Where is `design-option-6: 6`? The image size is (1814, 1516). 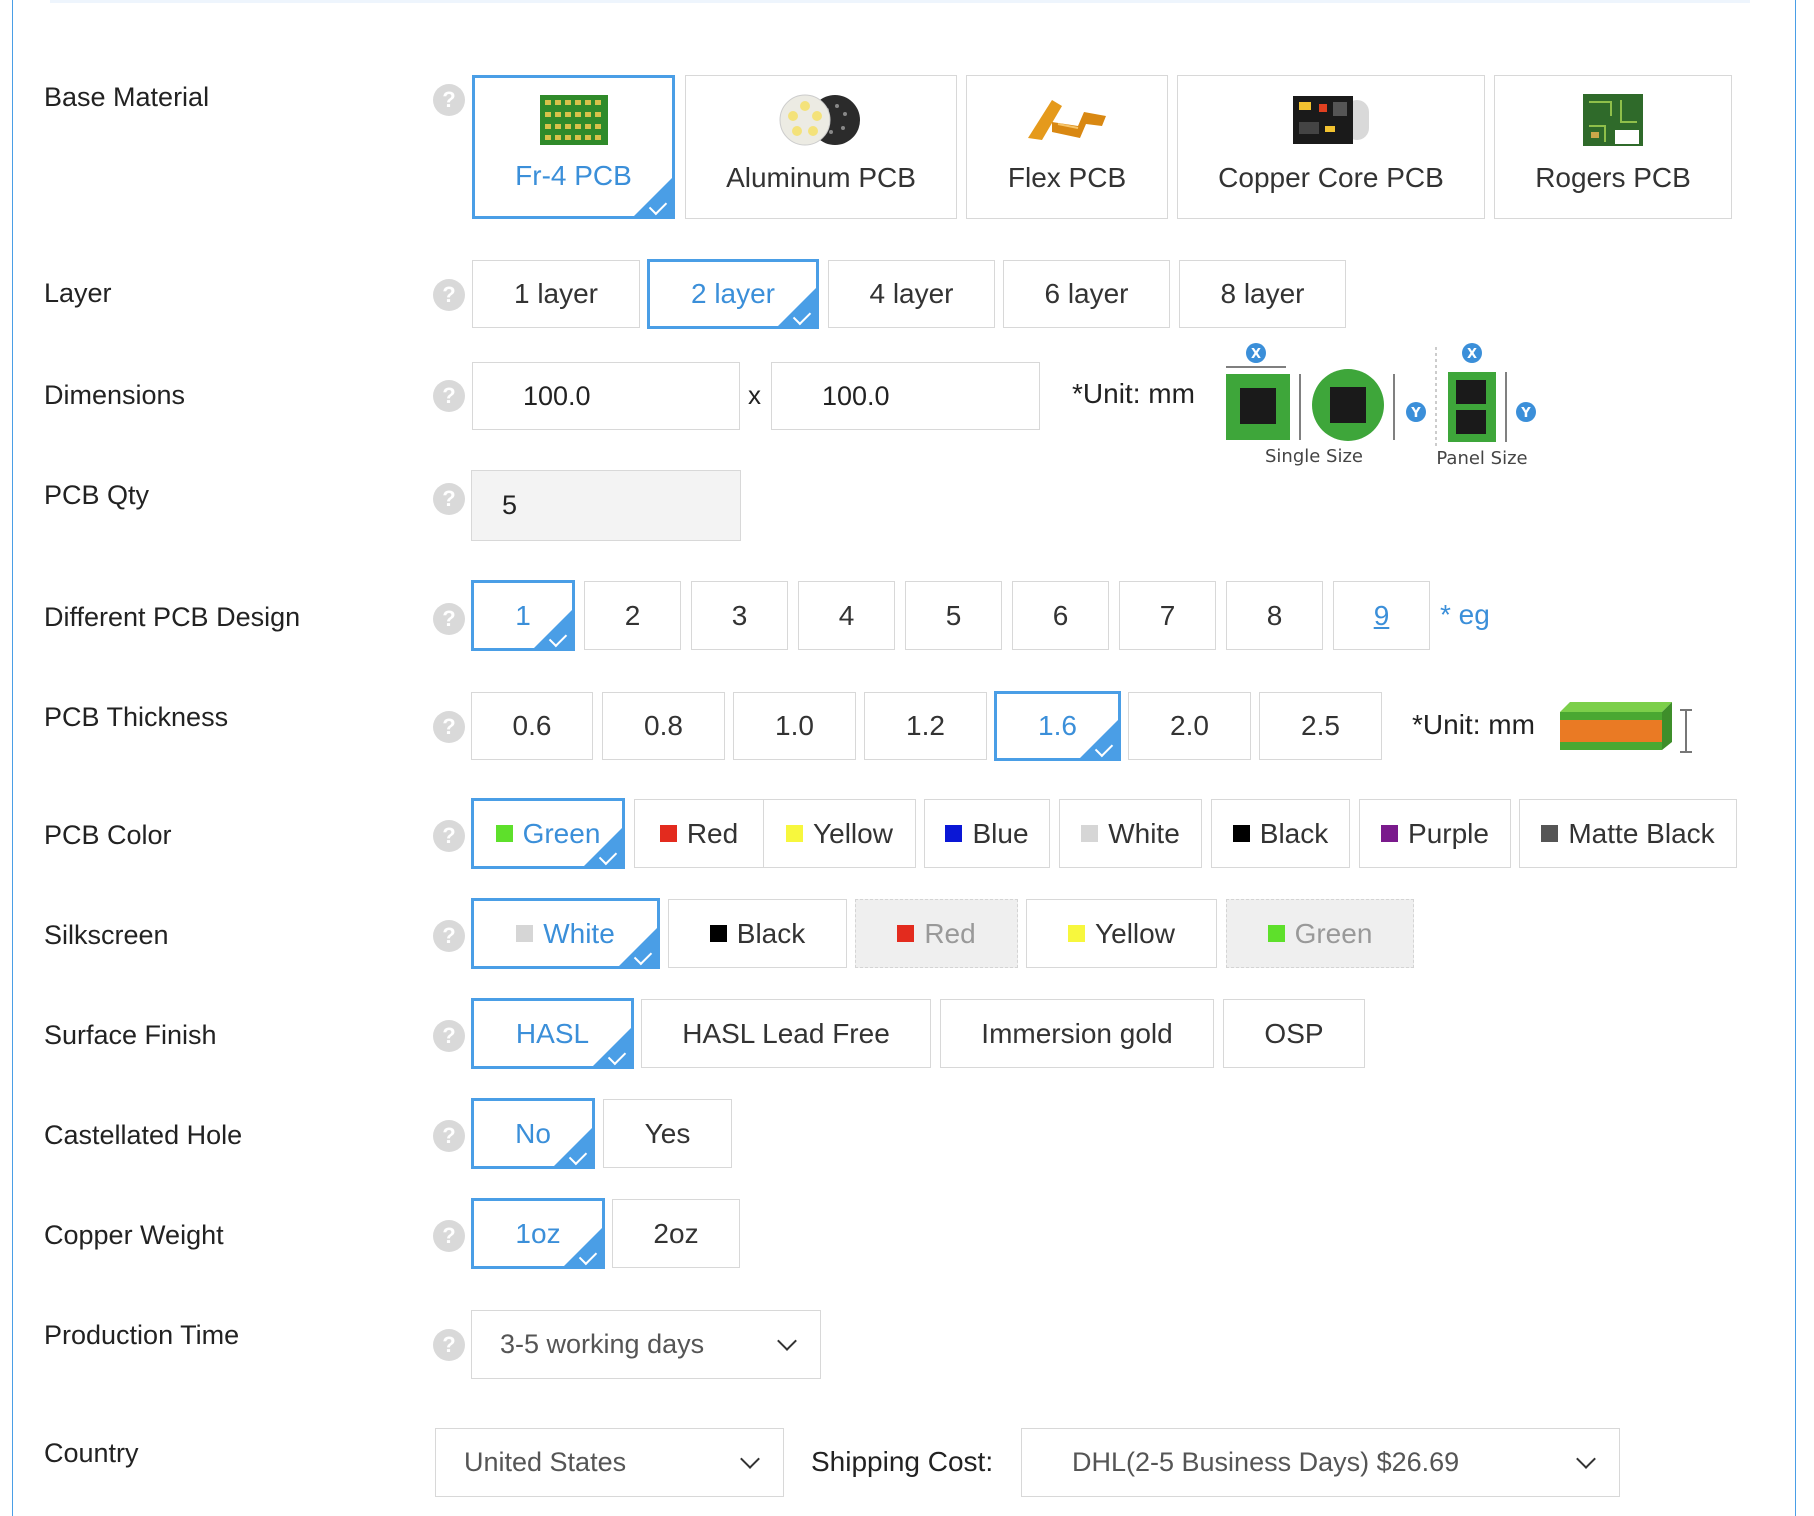 design-option-6: 6 is located at coordinates (1060, 615).